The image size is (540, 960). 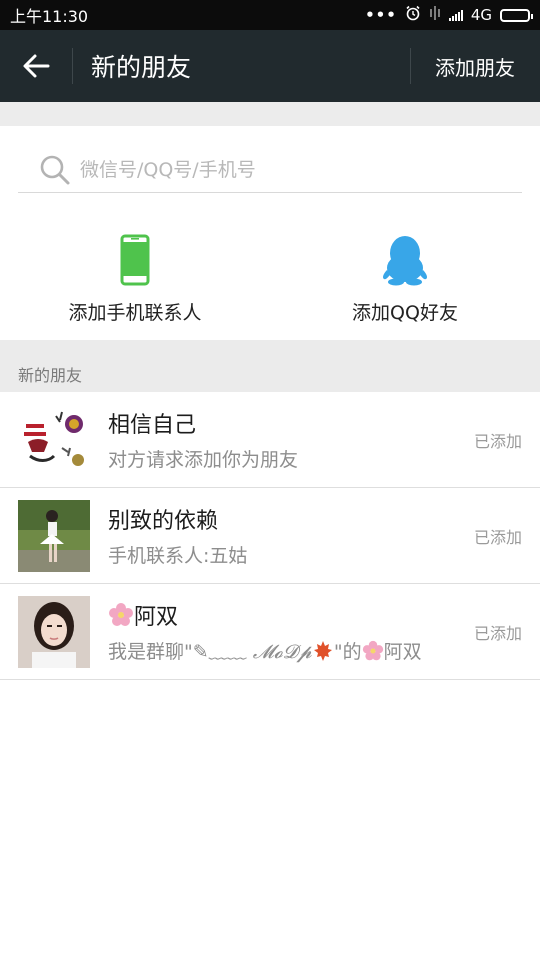 I want to click on friend-message: 手机联系人:五姑, so click(x=178, y=556).